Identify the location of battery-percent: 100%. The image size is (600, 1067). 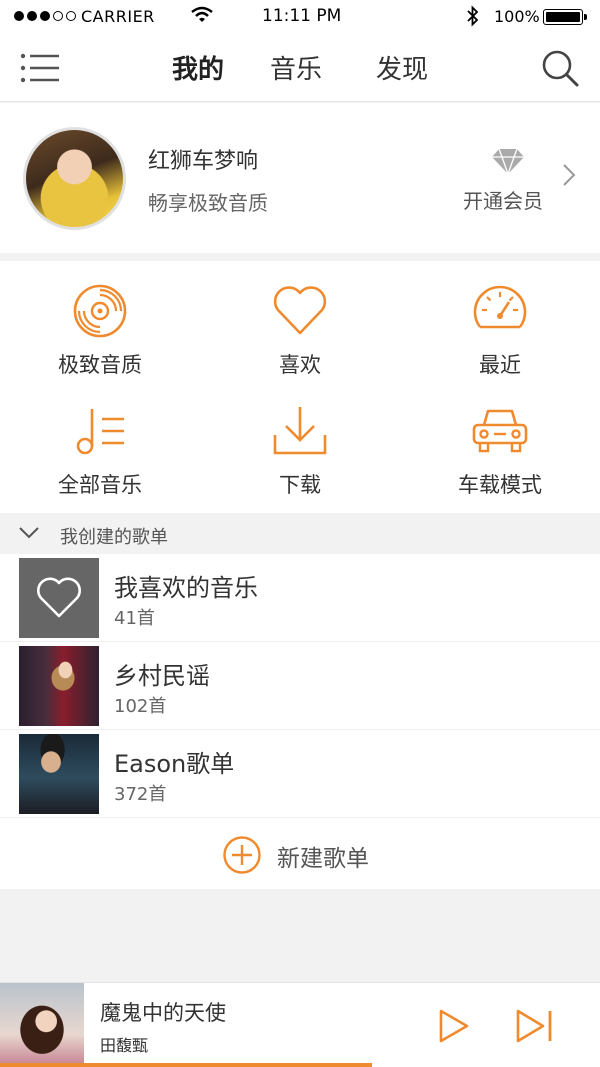
(517, 16).